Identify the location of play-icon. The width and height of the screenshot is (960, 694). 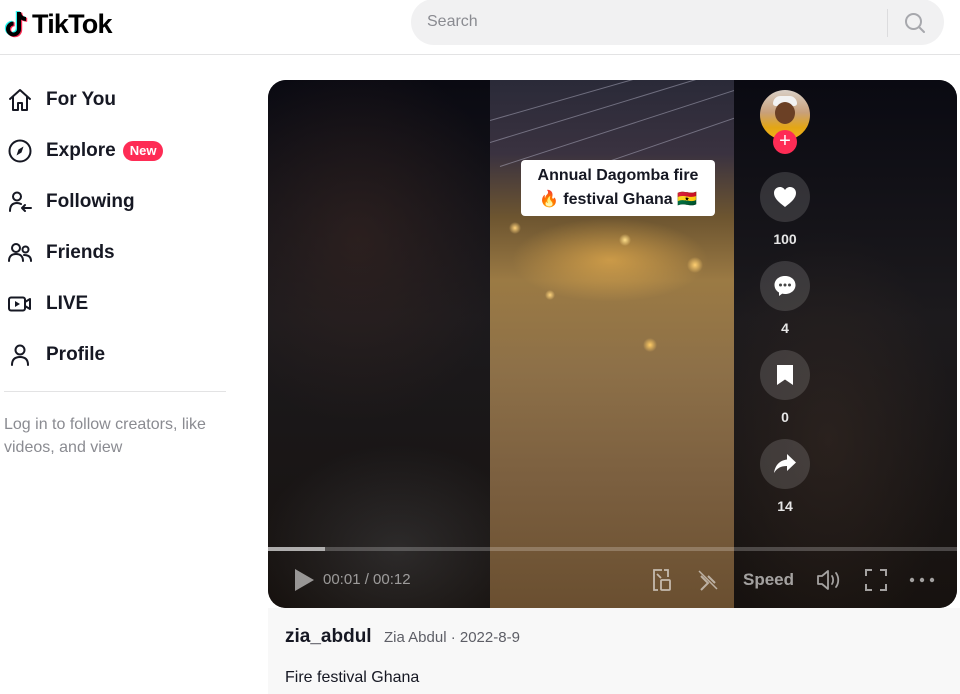
(304, 580).